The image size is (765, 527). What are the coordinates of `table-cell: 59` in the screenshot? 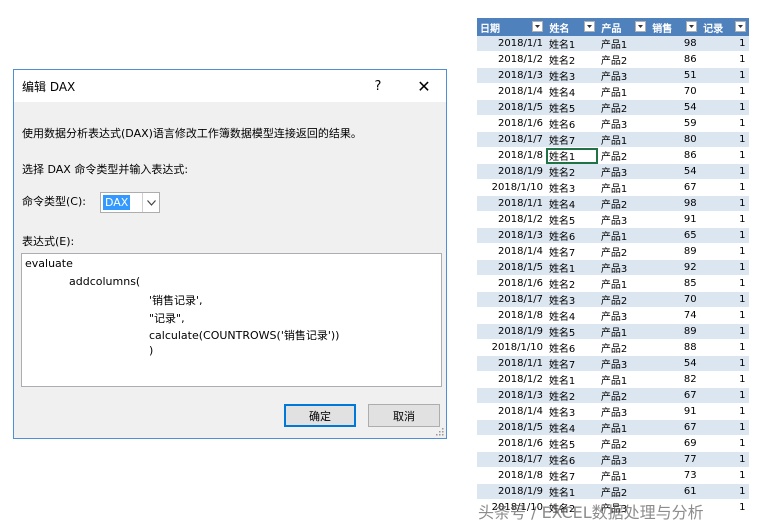 It's located at (674, 123).